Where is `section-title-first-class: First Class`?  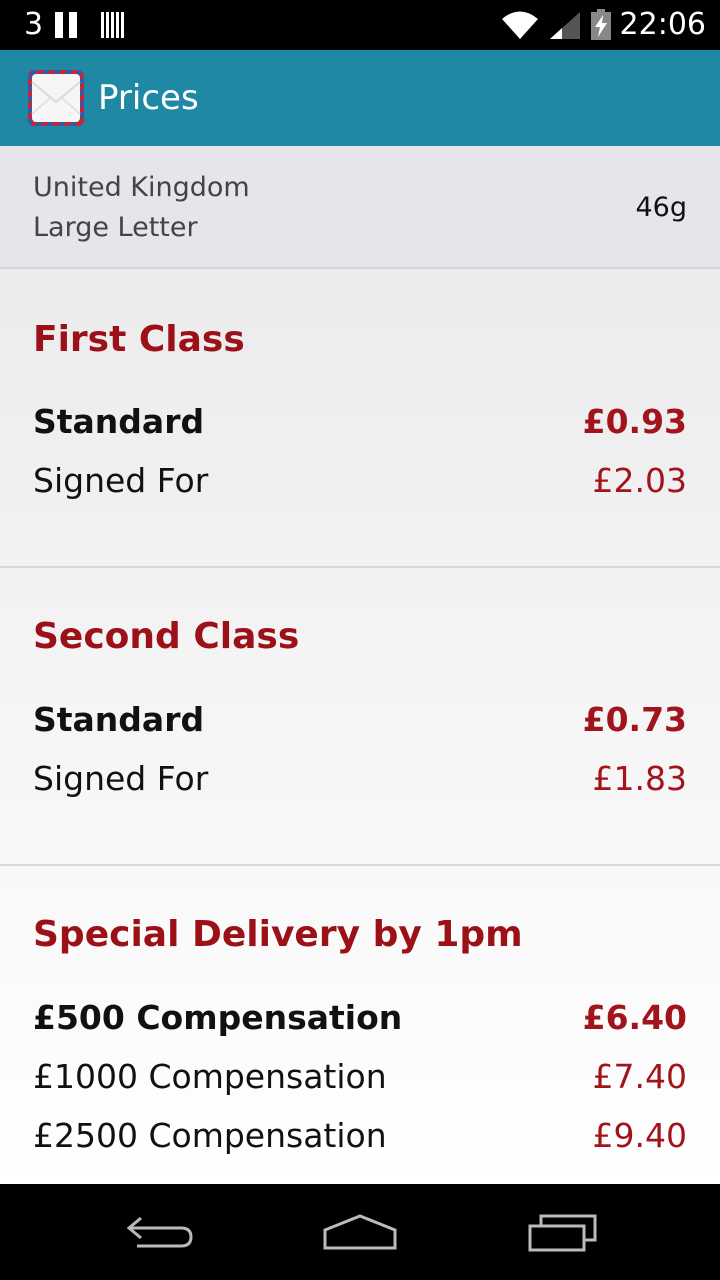
section-title-first-class: First Class is located at coordinates (139, 339).